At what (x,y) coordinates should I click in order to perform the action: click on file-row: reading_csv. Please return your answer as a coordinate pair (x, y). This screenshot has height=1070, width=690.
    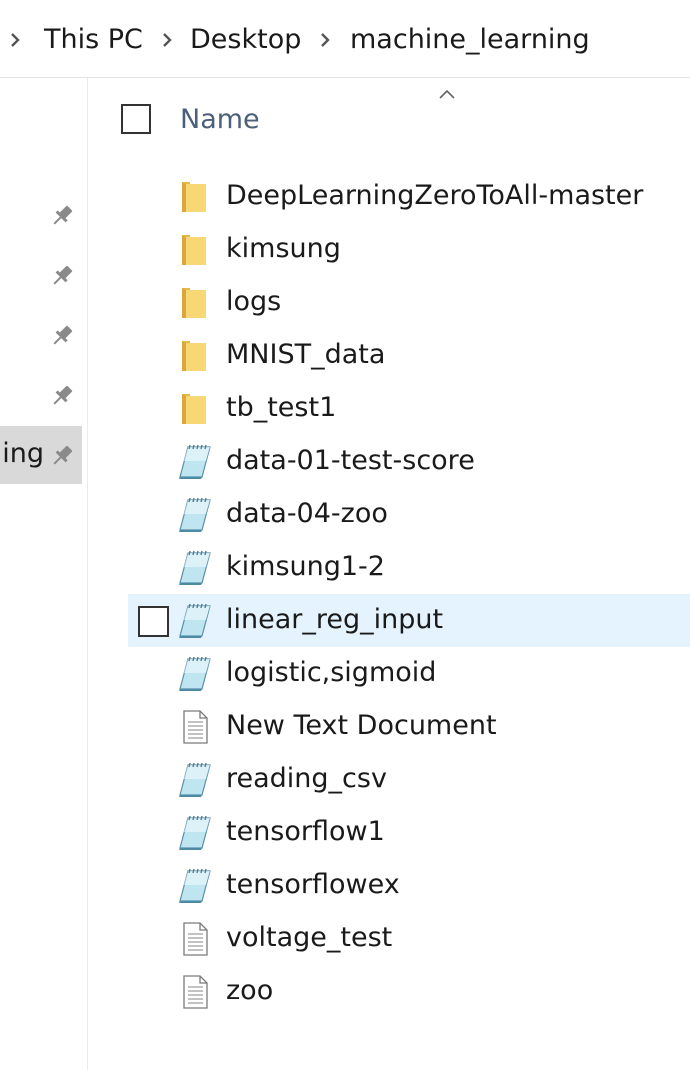
    Looking at the image, I should click on (409, 779).